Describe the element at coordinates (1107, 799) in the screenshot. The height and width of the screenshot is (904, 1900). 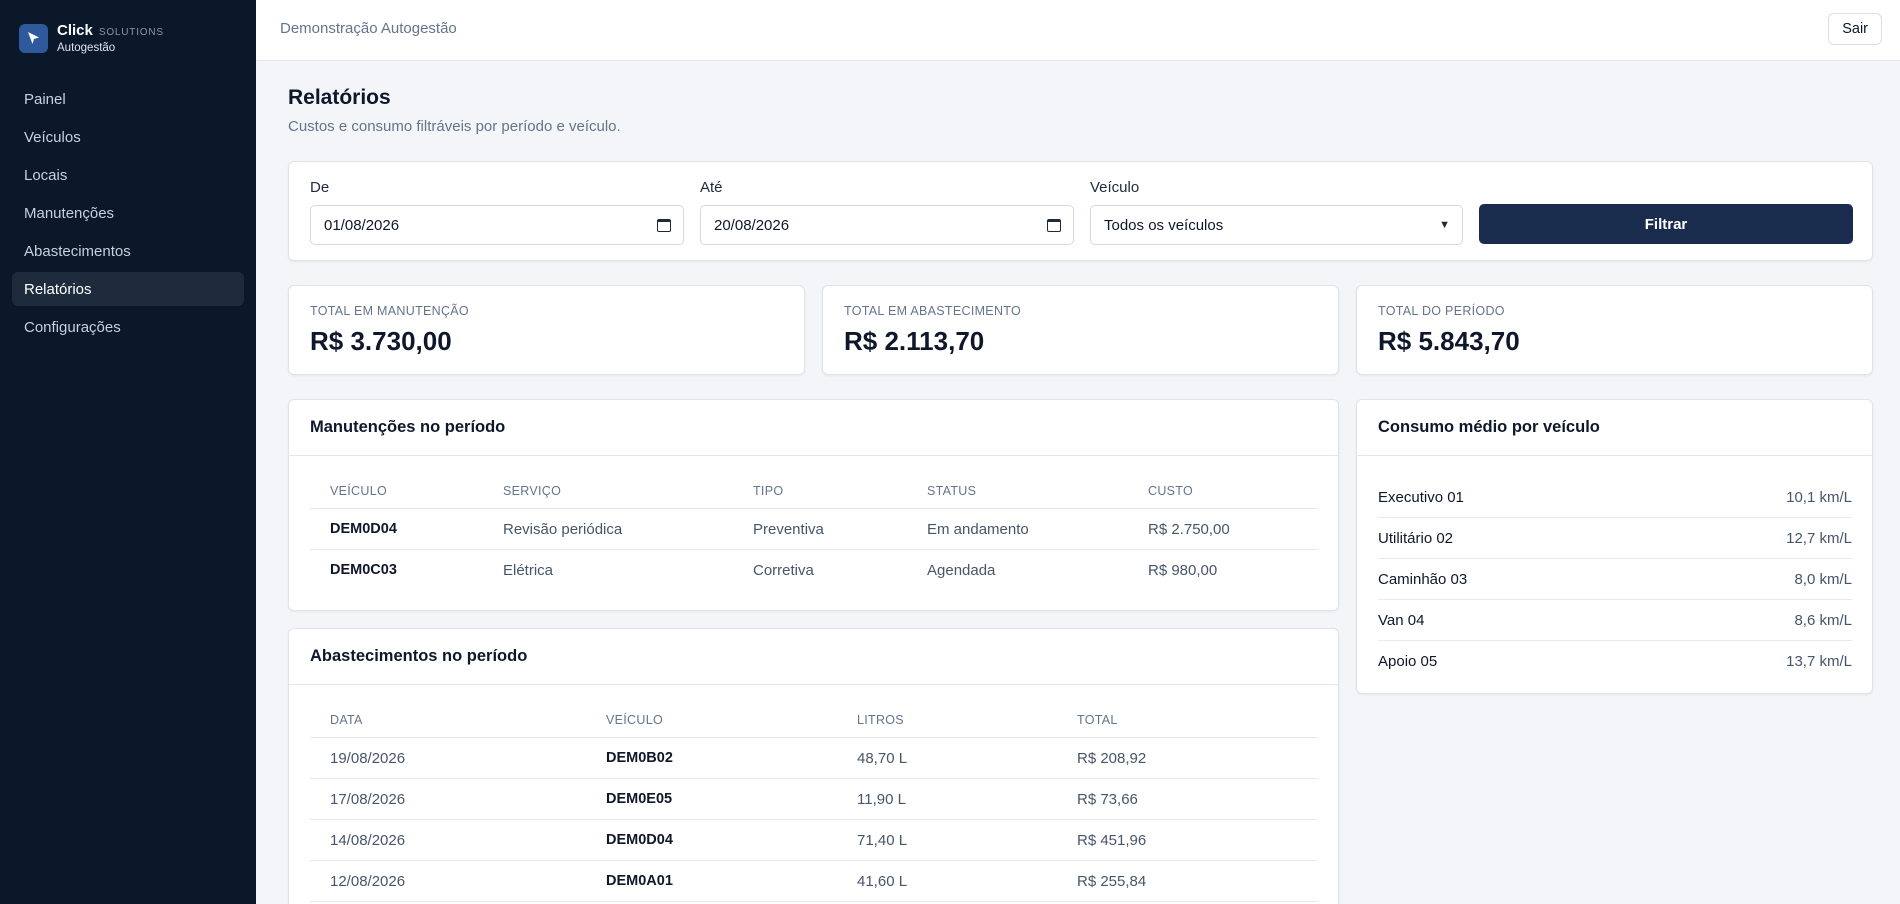
I see `cell-total: R$ 73,66` at that location.